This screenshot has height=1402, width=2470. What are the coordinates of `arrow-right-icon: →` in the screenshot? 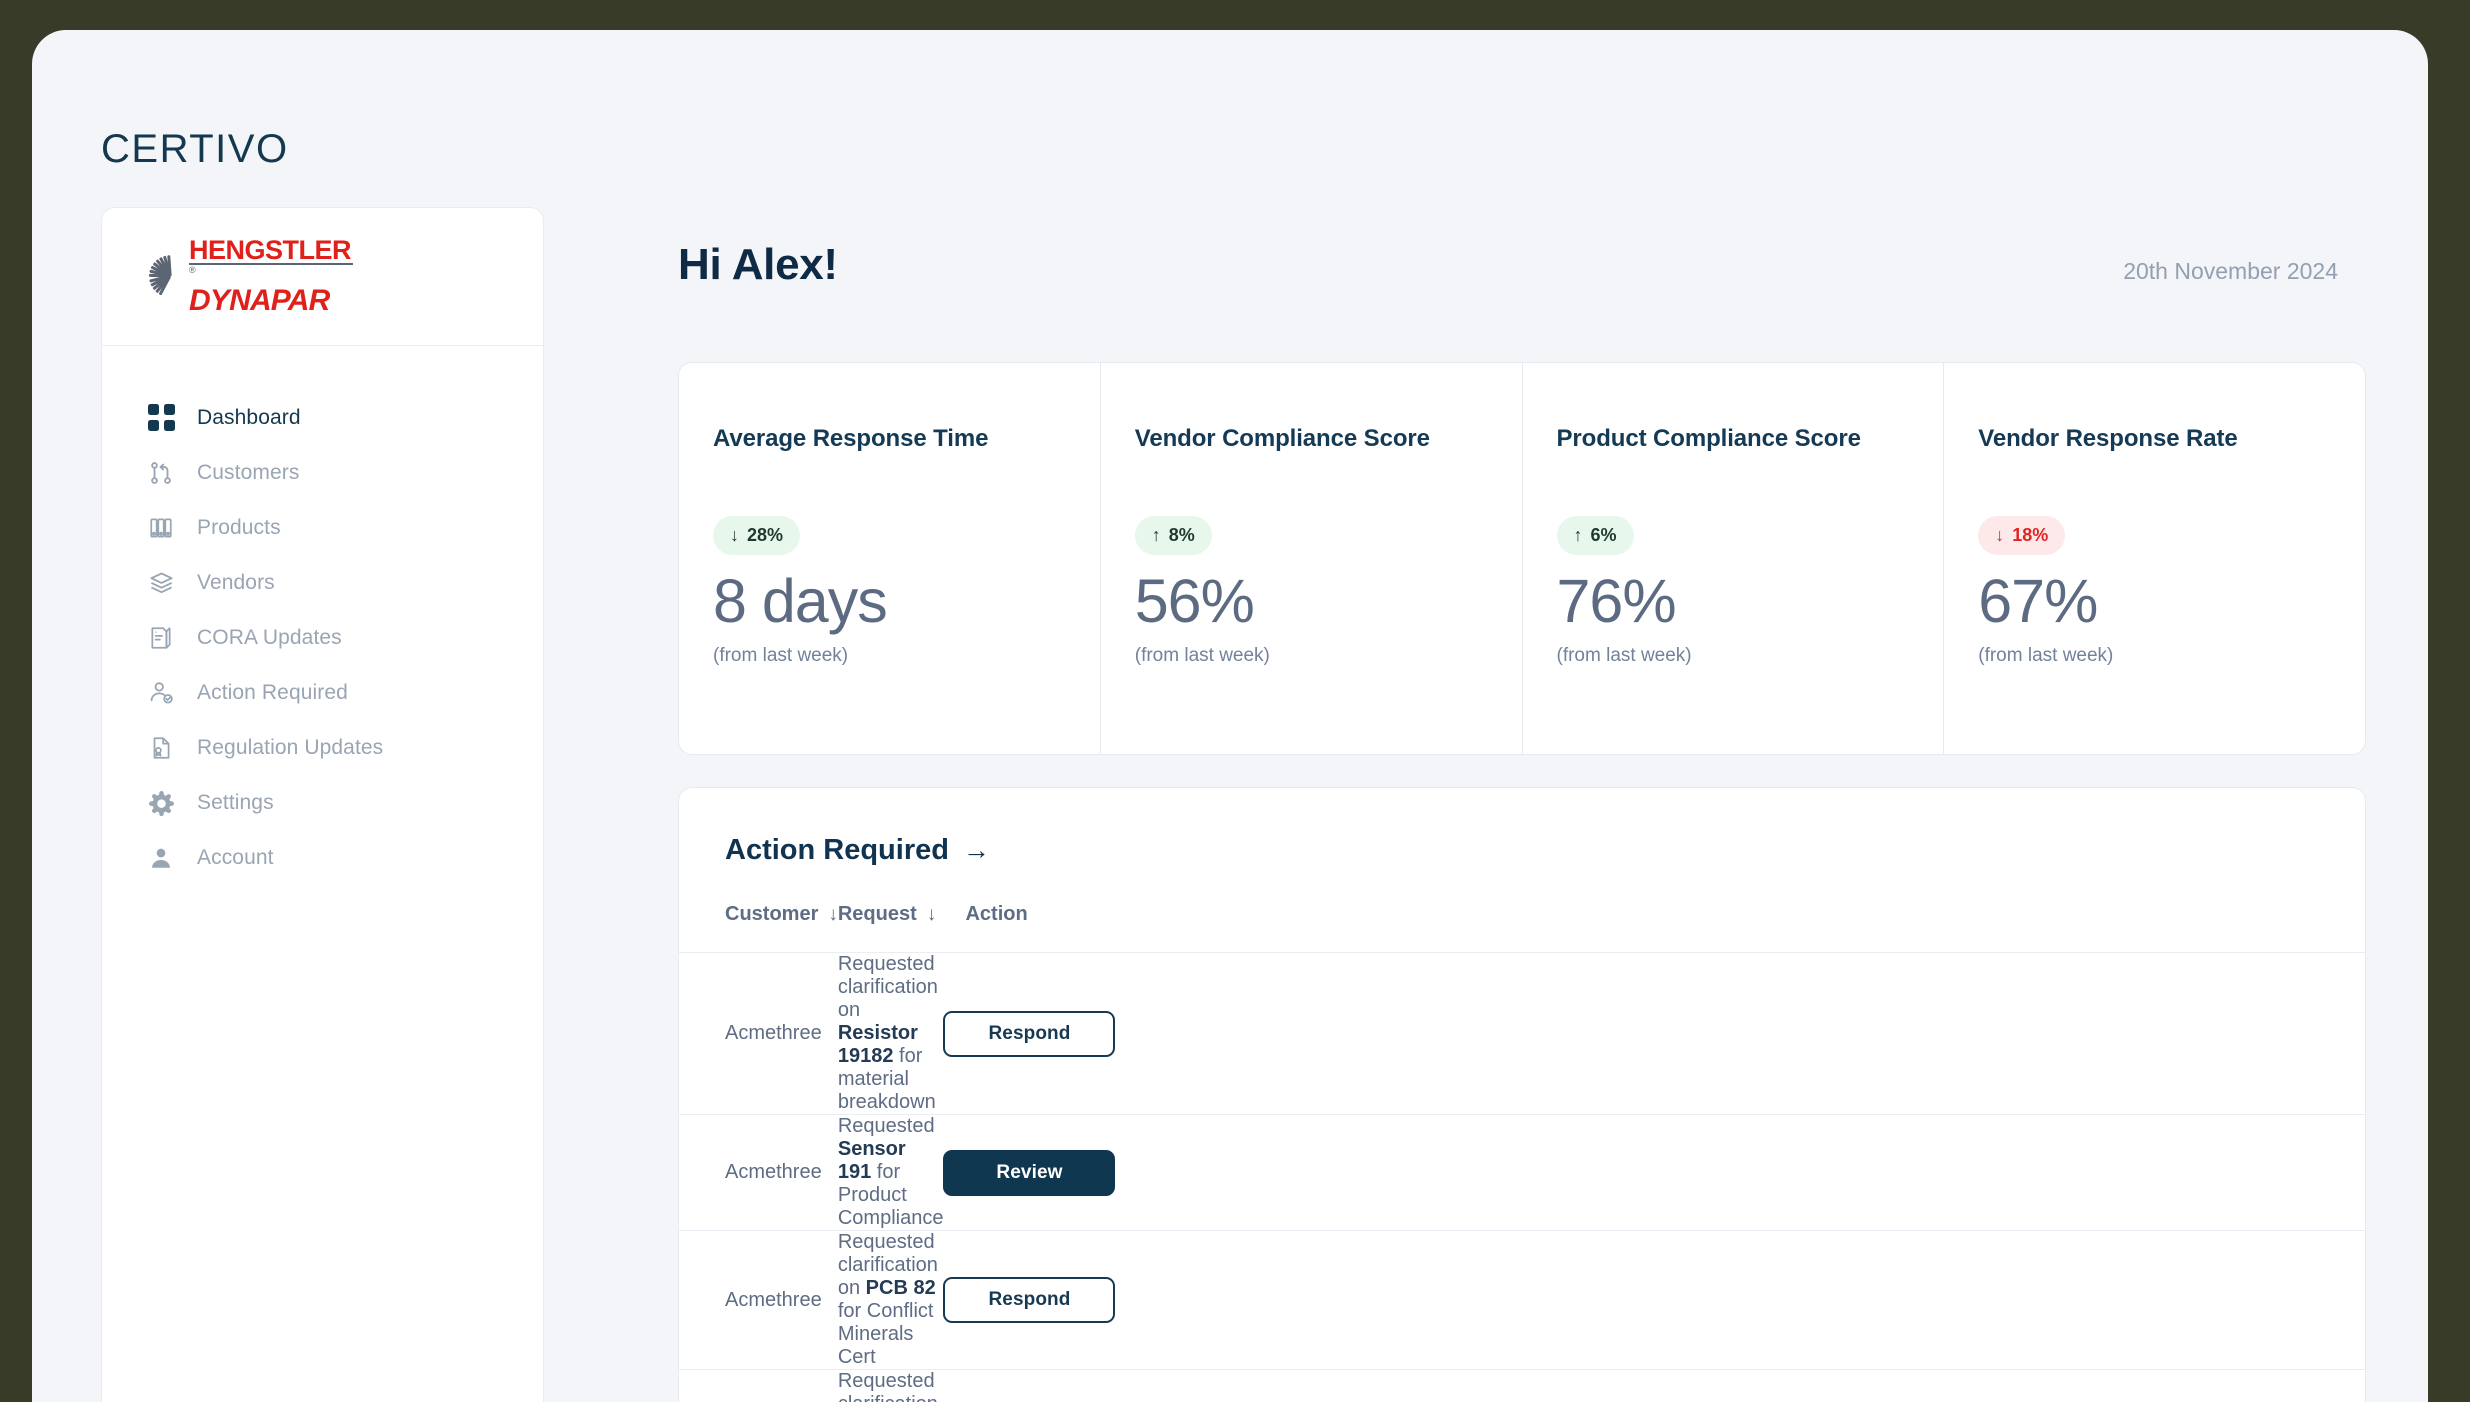 It's located at (976, 850).